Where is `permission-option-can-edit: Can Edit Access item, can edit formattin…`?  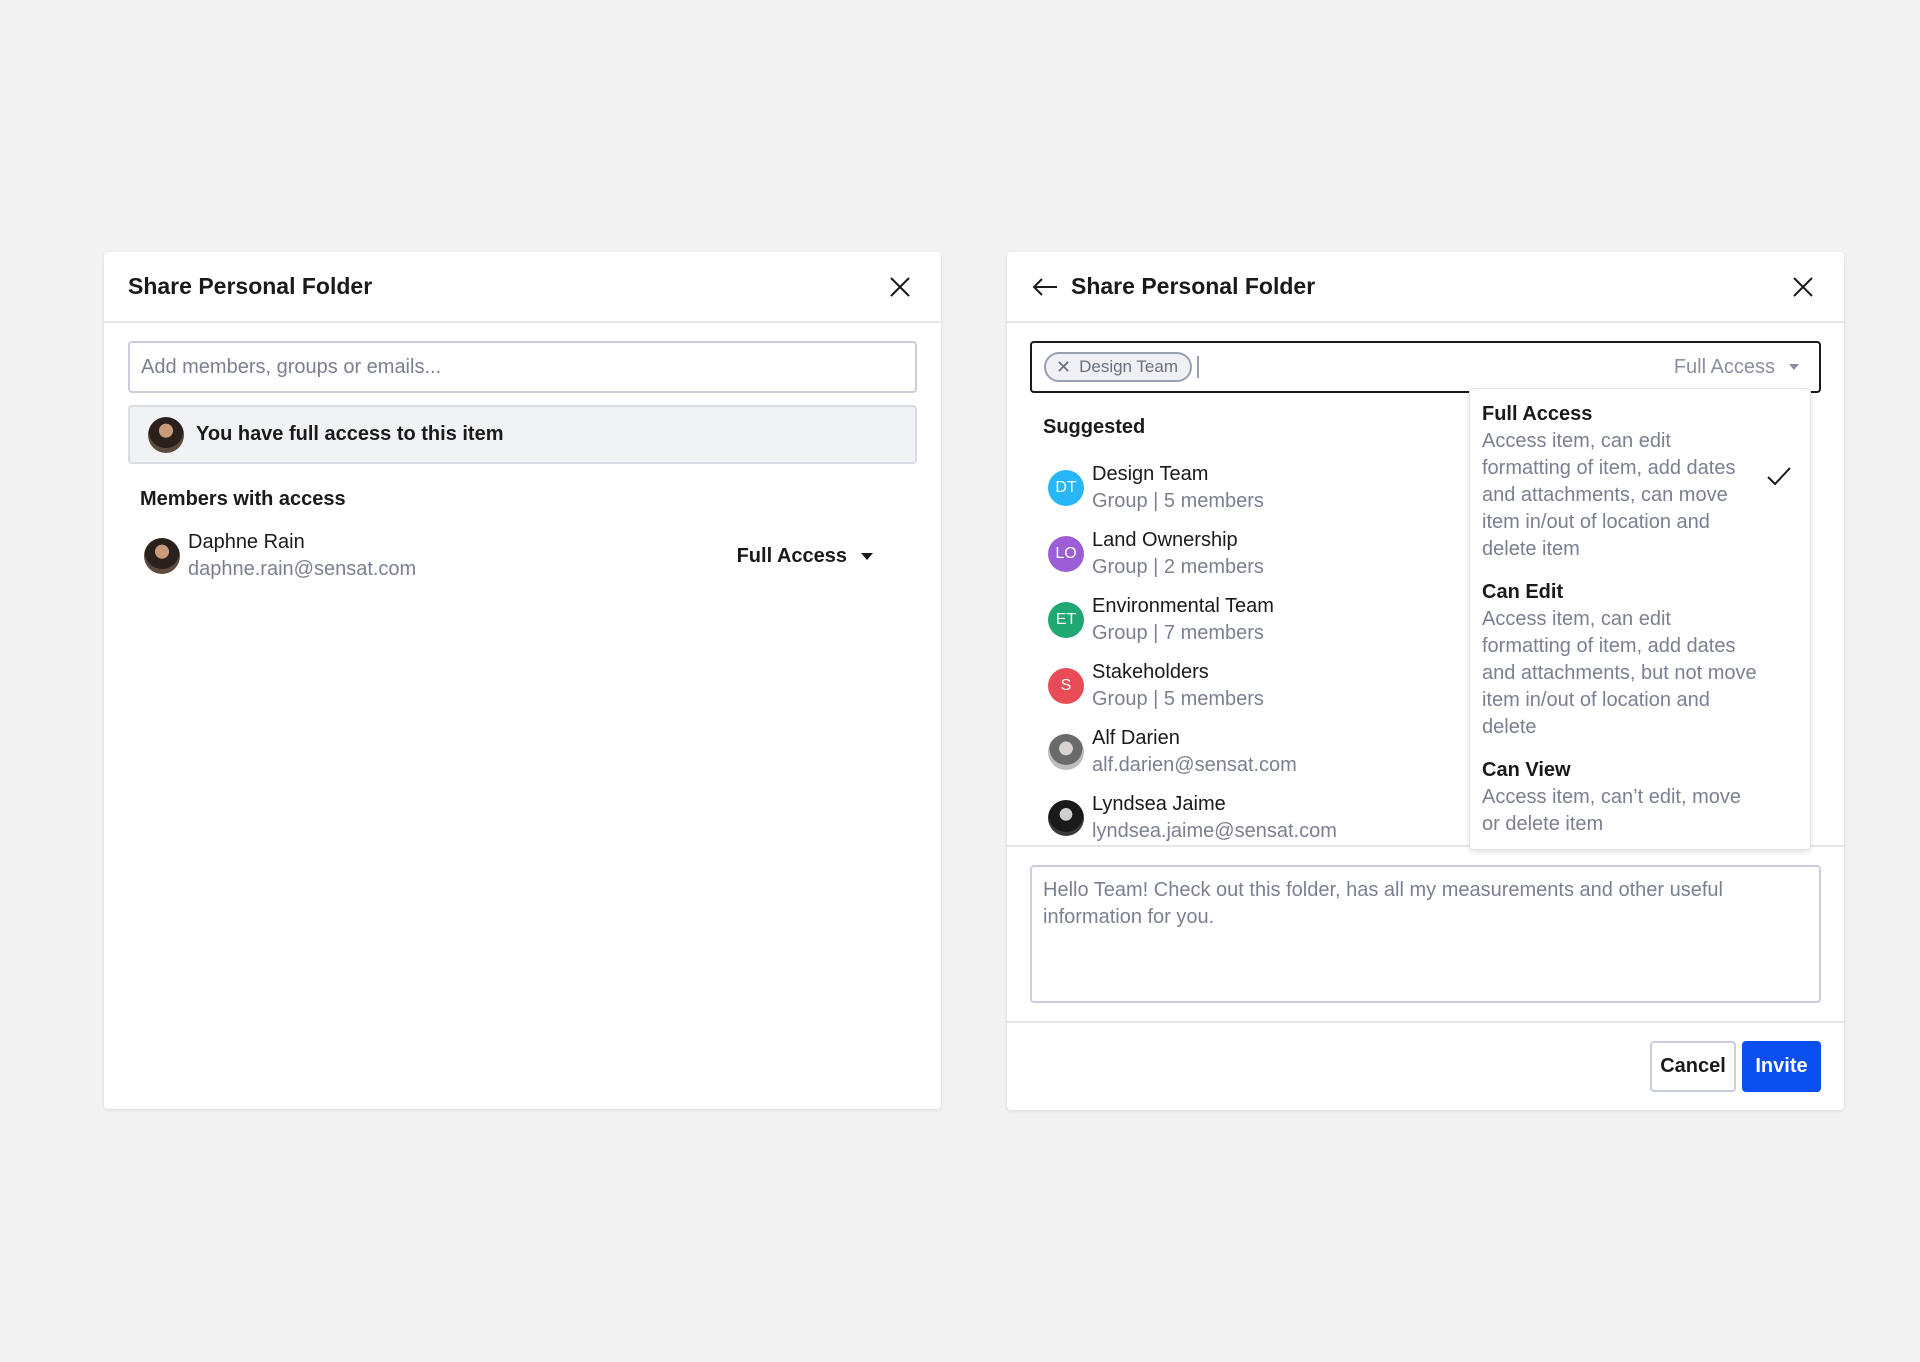 permission-option-can-edit: Can Edit Access item, can edit formattin… is located at coordinates (1646, 660).